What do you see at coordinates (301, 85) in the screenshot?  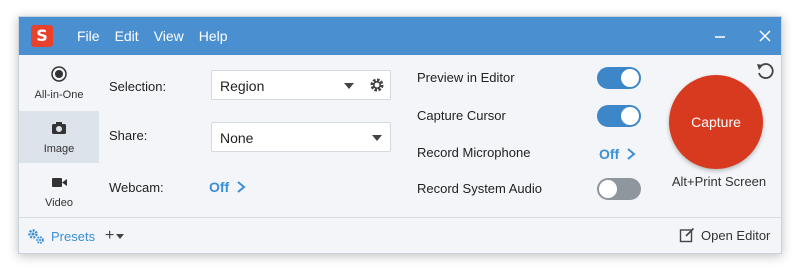 I see `selection-dropdown: Region` at bounding box center [301, 85].